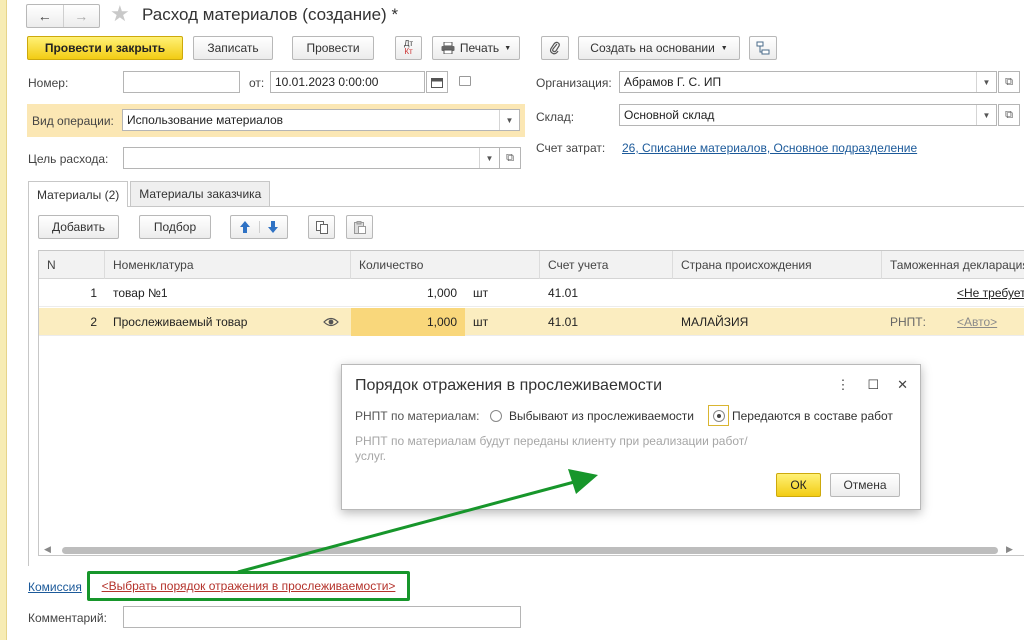 Image resolution: width=1024 pixels, height=640 pixels. Describe the element at coordinates (583, 481) in the screenshot. I see `arrow-head` at that location.